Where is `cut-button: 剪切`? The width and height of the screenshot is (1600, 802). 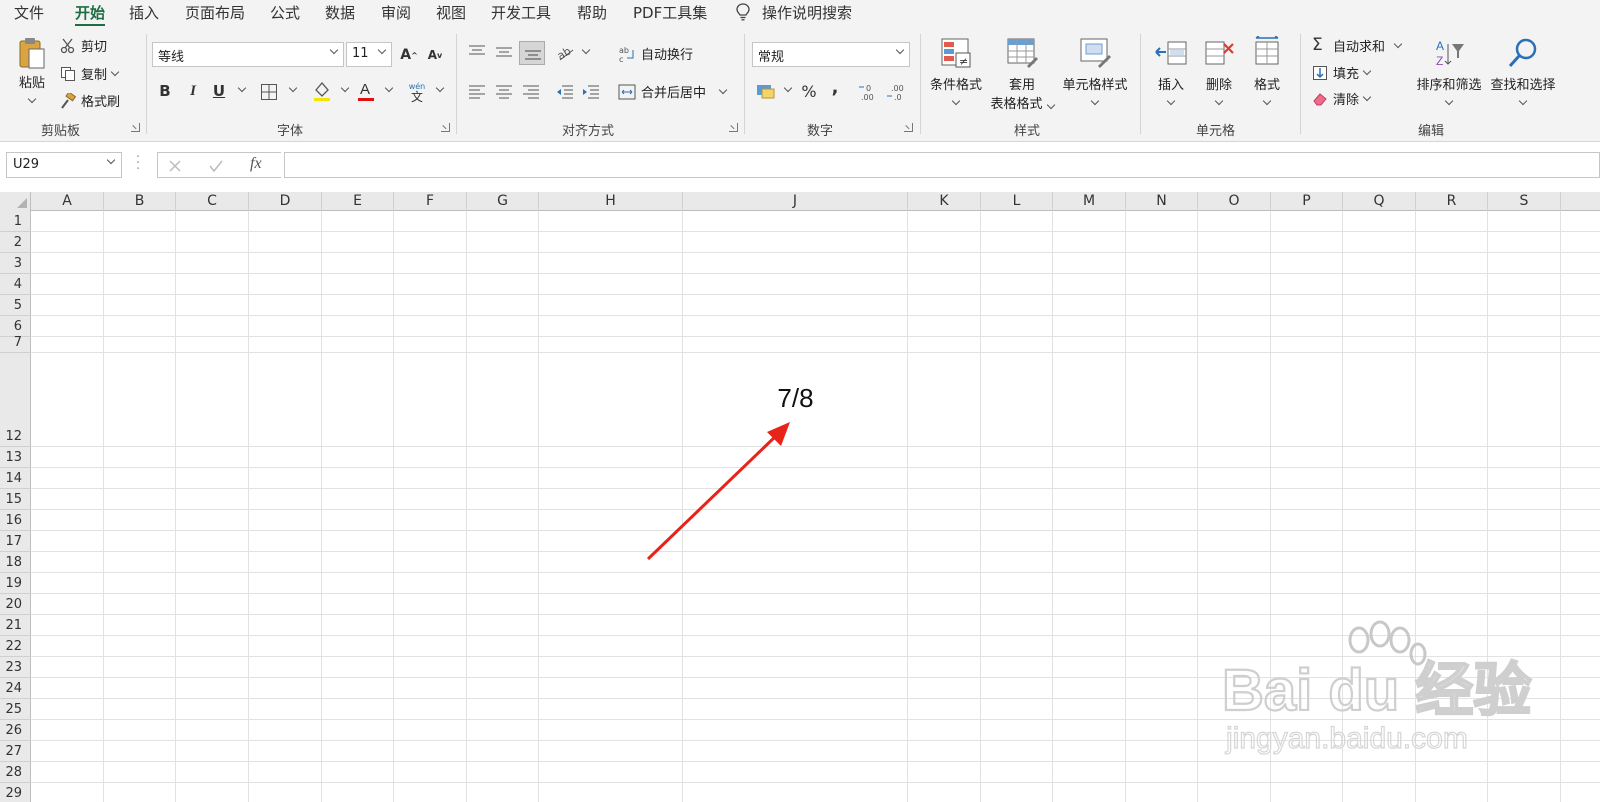 cut-button: 剪切 is located at coordinates (83, 45).